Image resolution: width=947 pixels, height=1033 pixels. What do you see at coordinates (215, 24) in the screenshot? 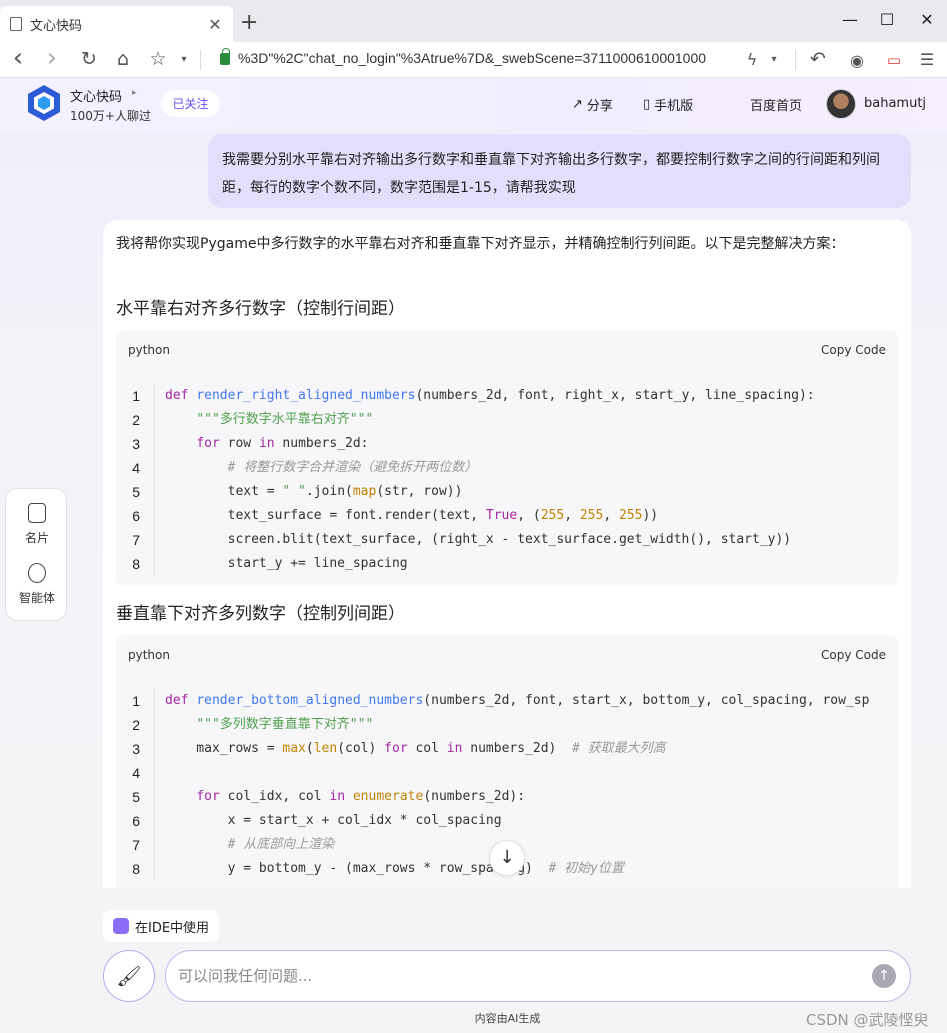
I see `tab-close-icon: ✕` at bounding box center [215, 24].